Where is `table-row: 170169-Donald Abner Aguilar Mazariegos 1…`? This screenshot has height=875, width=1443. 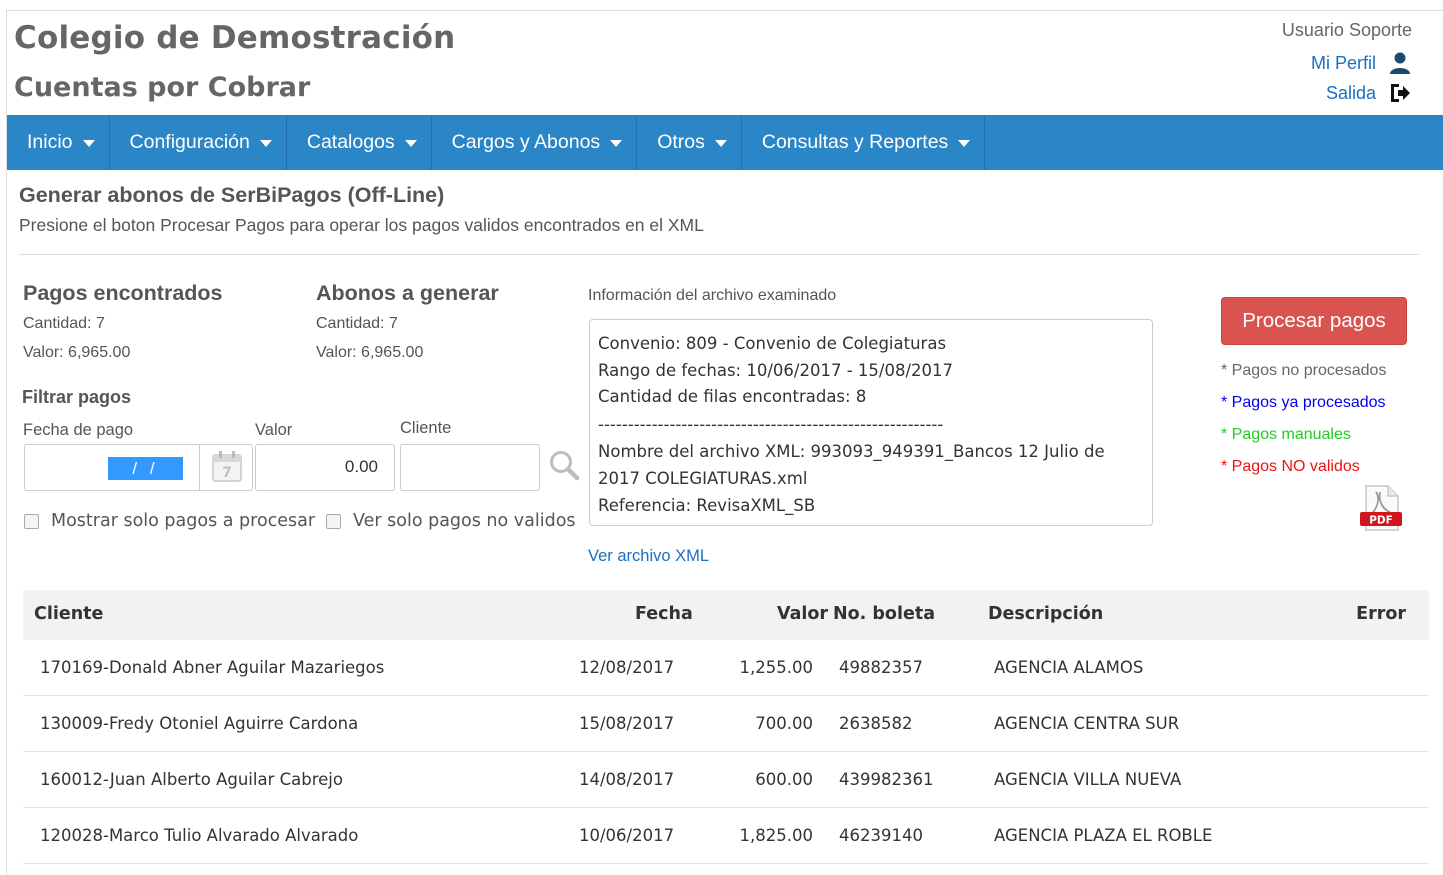
table-row: 170169-Donald Abner Aguilar Mazariegos 1… is located at coordinates (726, 668).